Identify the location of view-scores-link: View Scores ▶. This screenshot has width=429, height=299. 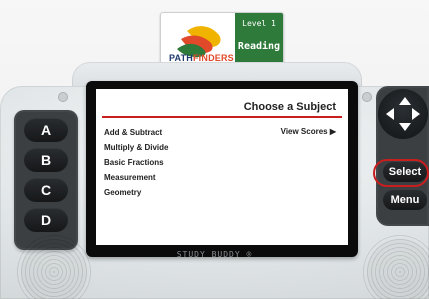
(308, 131).